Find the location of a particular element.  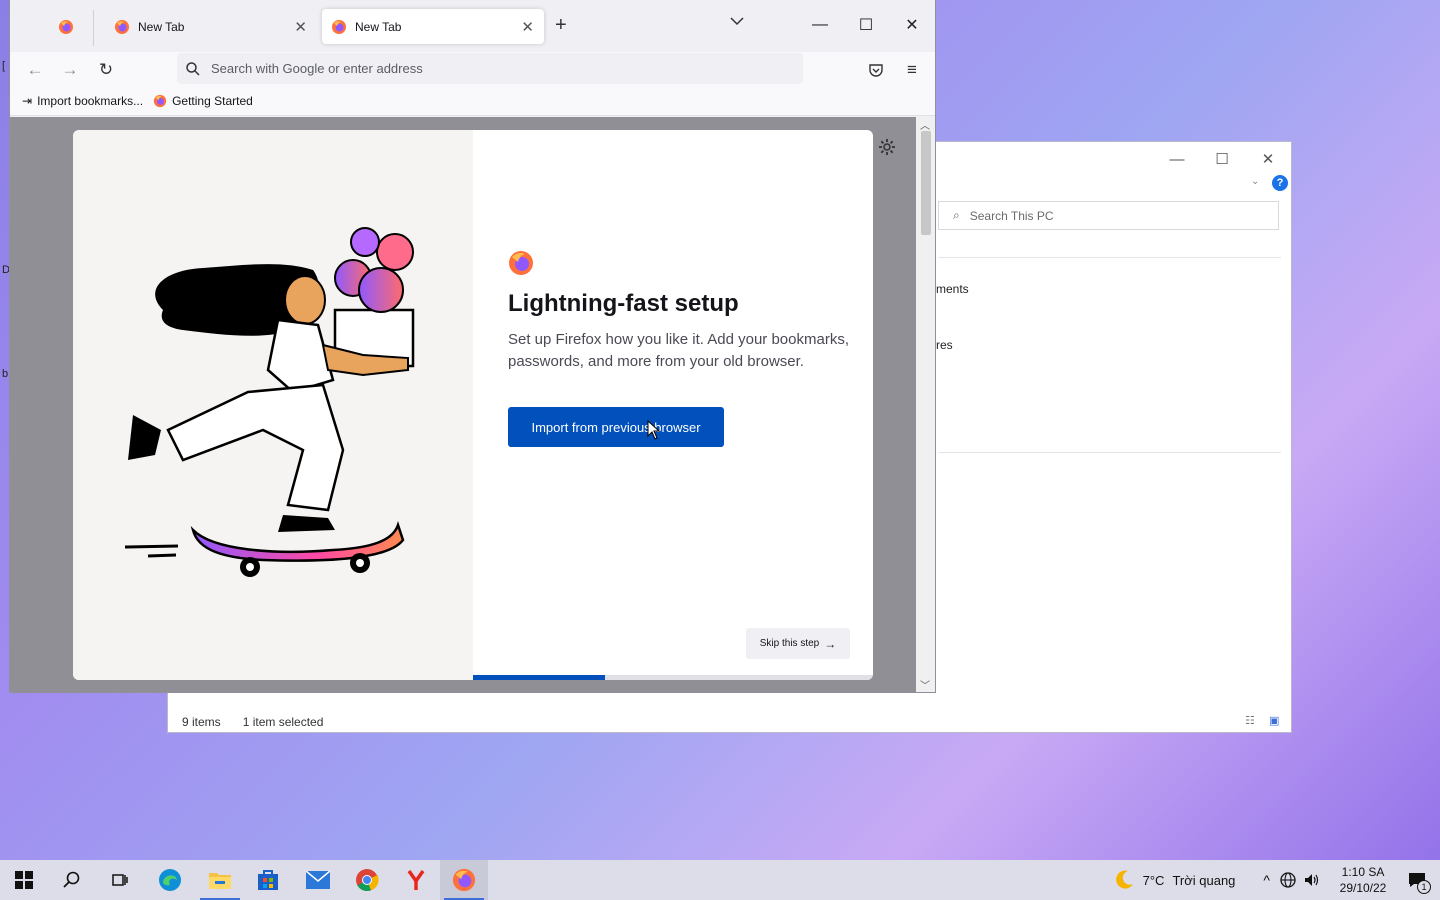

taskbar-mail is located at coordinates (318, 880).